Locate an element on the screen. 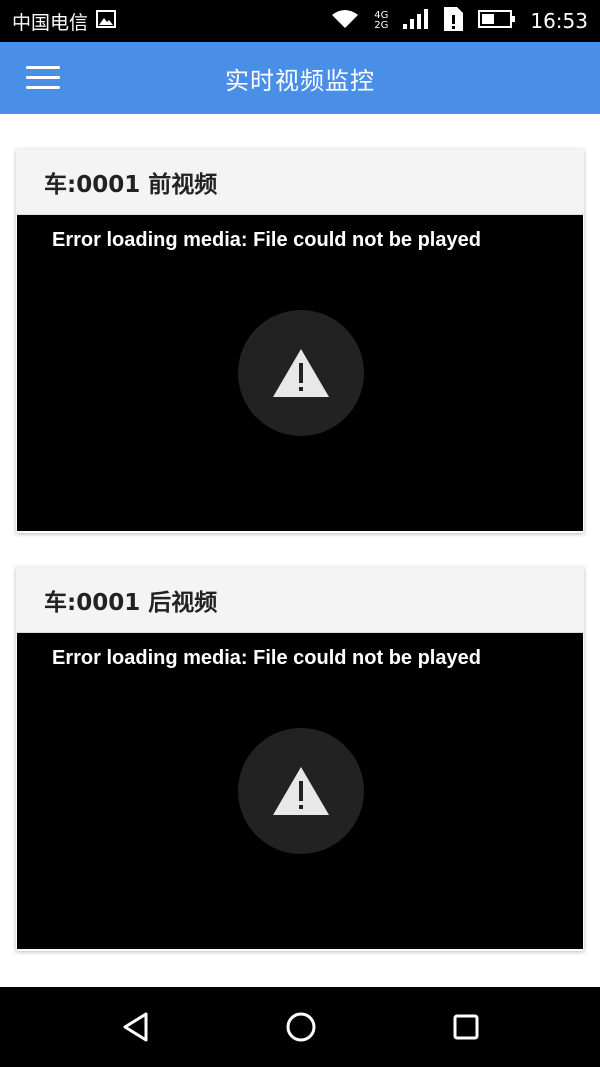 The height and width of the screenshot is (1067, 600). home-circle-icon is located at coordinates (301, 1027).